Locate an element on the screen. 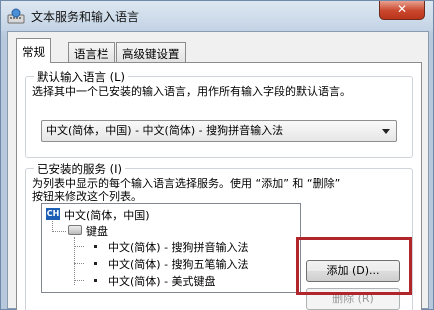 The image size is (434, 310). tab-general: 常规 is located at coordinates (33, 50).